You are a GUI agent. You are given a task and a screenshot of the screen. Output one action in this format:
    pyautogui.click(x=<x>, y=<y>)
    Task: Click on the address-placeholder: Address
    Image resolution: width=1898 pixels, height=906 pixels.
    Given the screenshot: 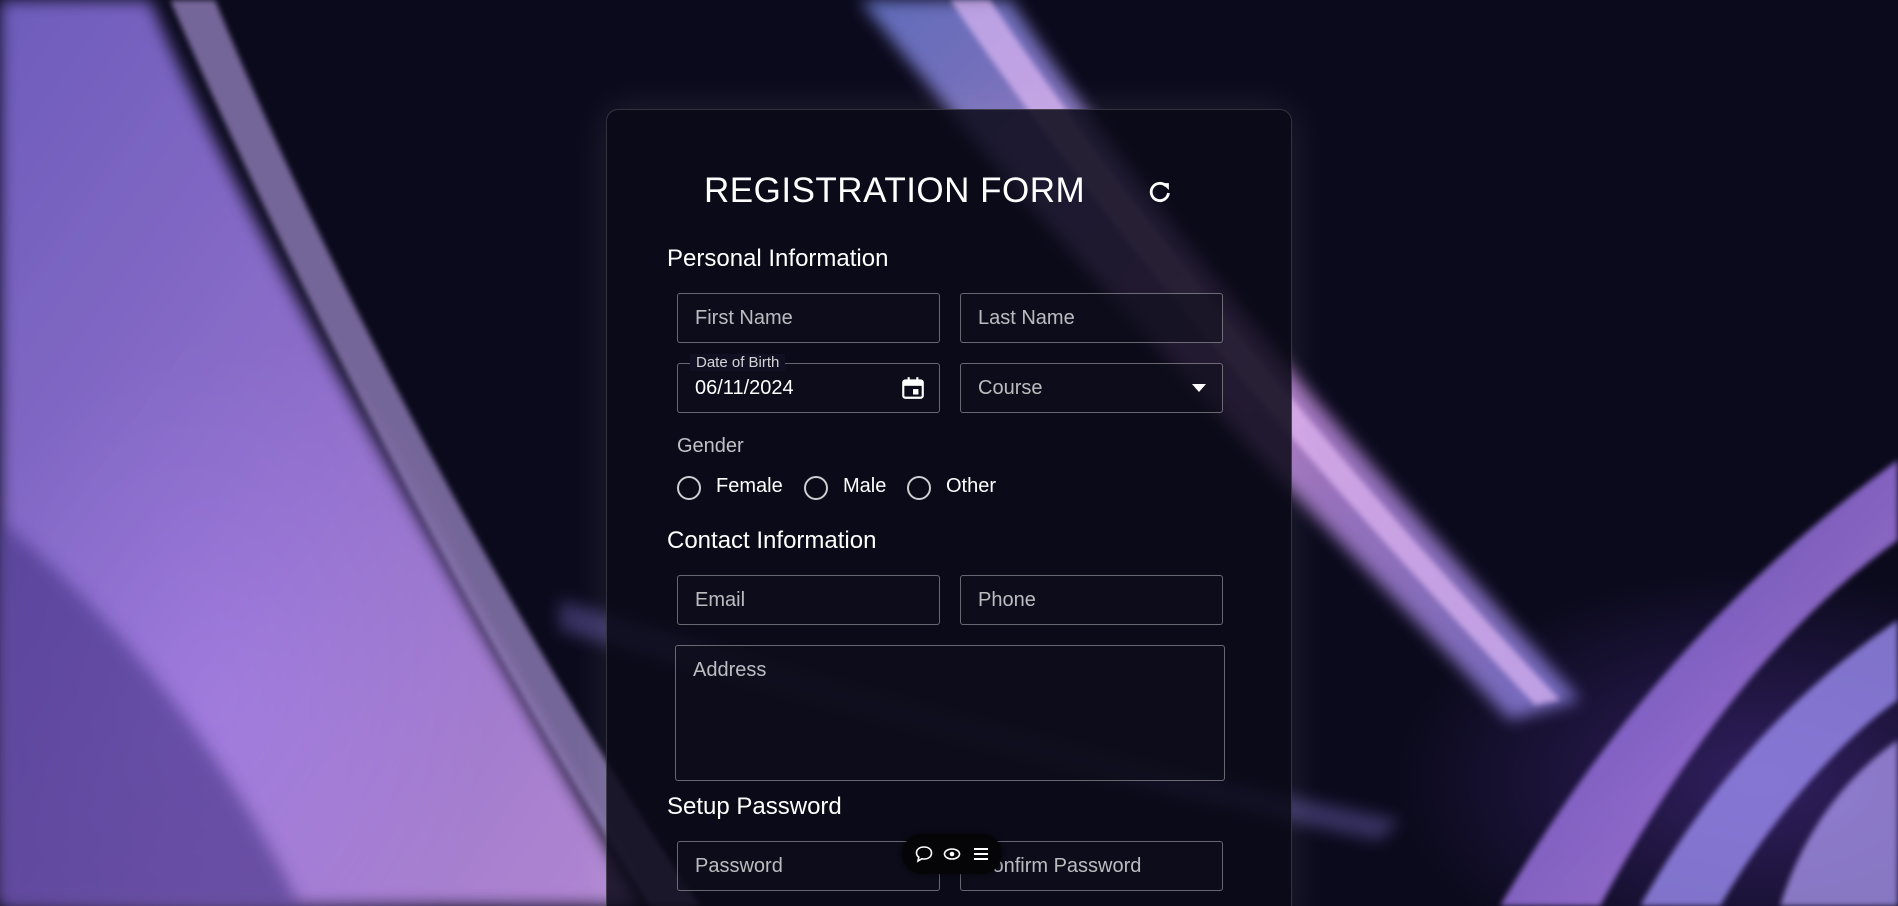 What is the action you would take?
    pyautogui.click(x=730, y=670)
    